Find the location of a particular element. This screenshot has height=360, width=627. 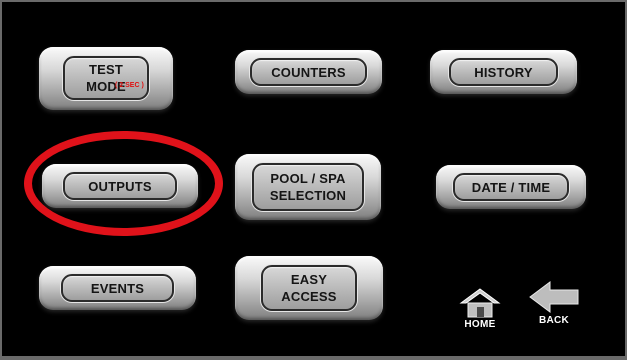

test-mode-button-face: TEST MODE ( 2 SEC ) is located at coordinates (106, 78).